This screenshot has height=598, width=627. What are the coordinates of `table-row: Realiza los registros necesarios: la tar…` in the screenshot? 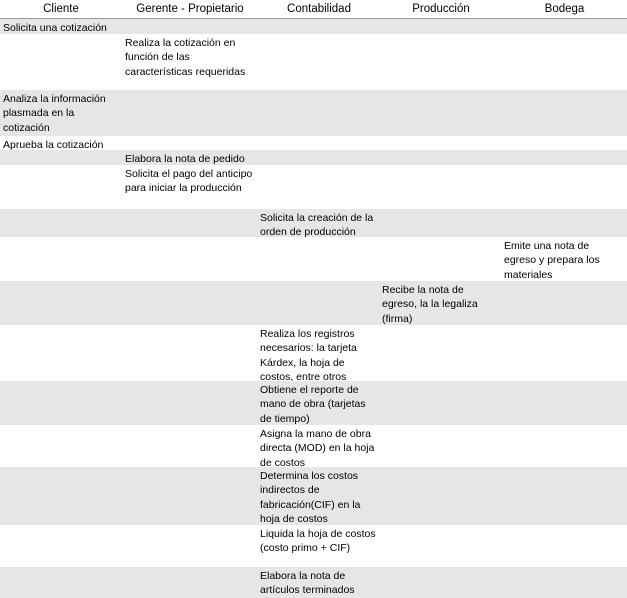 It's located at (313, 354).